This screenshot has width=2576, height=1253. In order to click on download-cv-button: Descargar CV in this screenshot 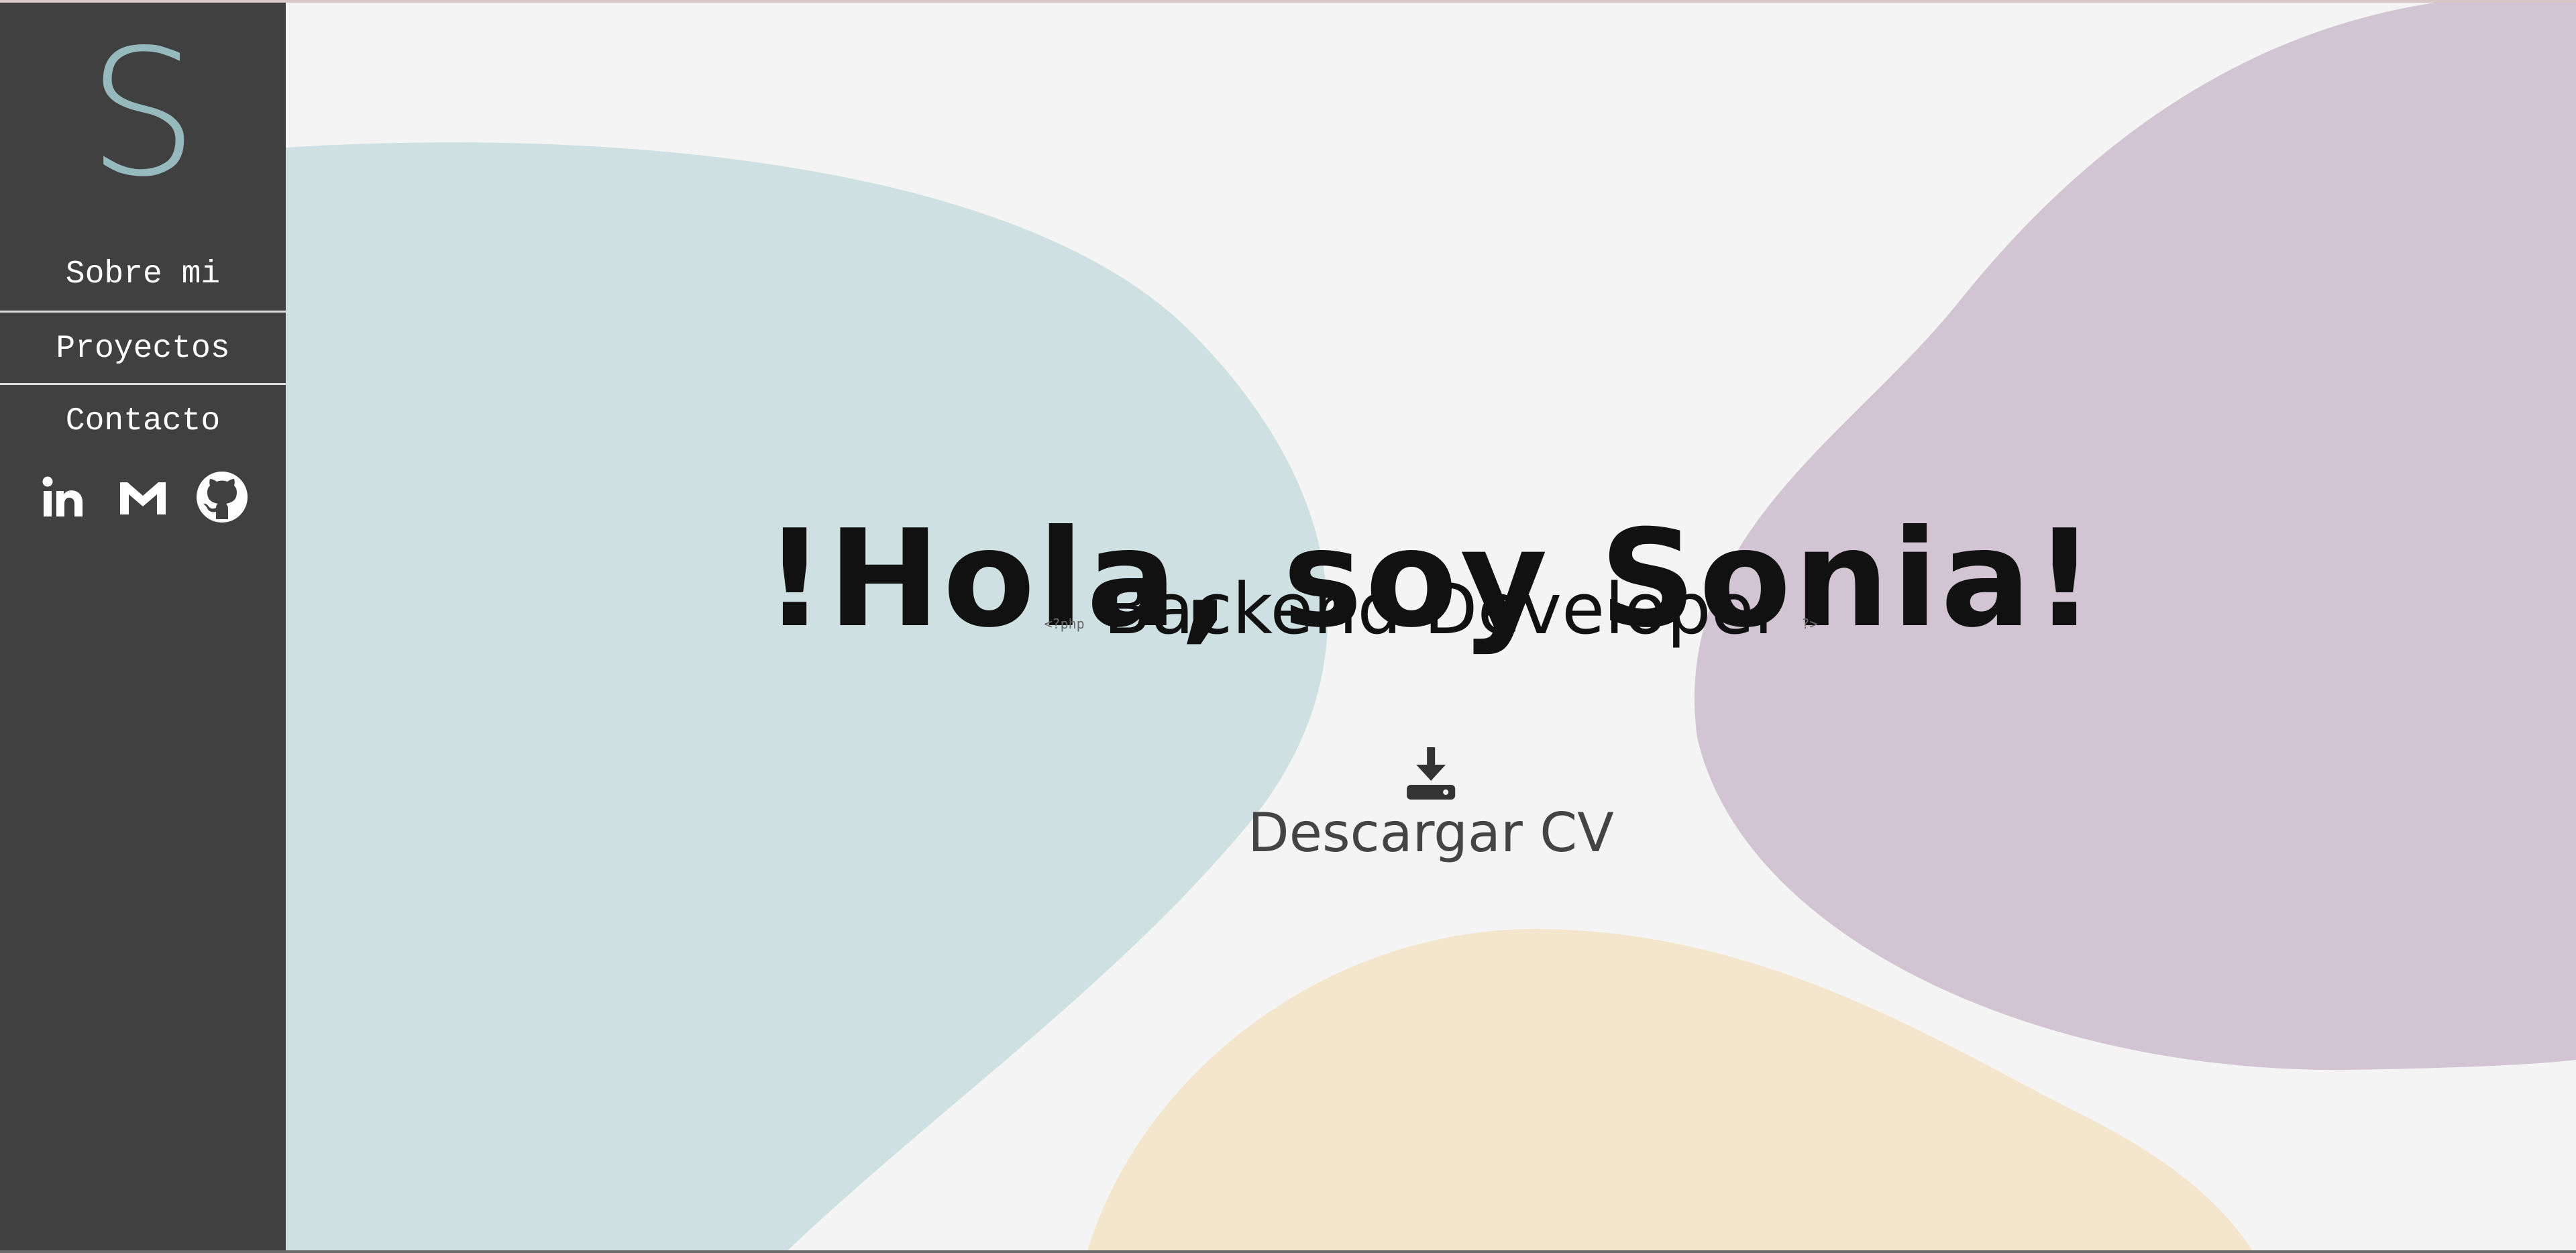, I will do `click(1431, 805)`.